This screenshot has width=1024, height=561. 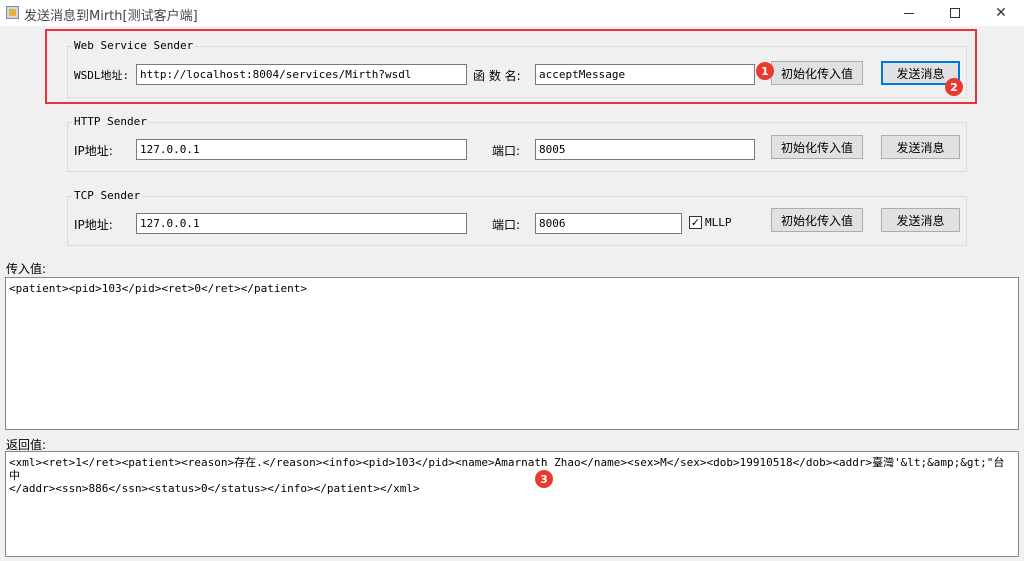 I want to click on mllp-checkbox: ✓, so click(x=695, y=222).